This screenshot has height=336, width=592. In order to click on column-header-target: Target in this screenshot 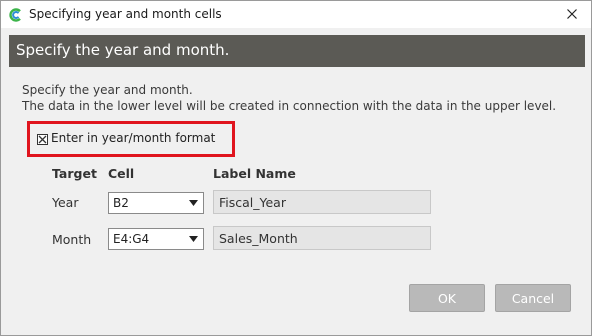, I will do `click(74, 173)`.